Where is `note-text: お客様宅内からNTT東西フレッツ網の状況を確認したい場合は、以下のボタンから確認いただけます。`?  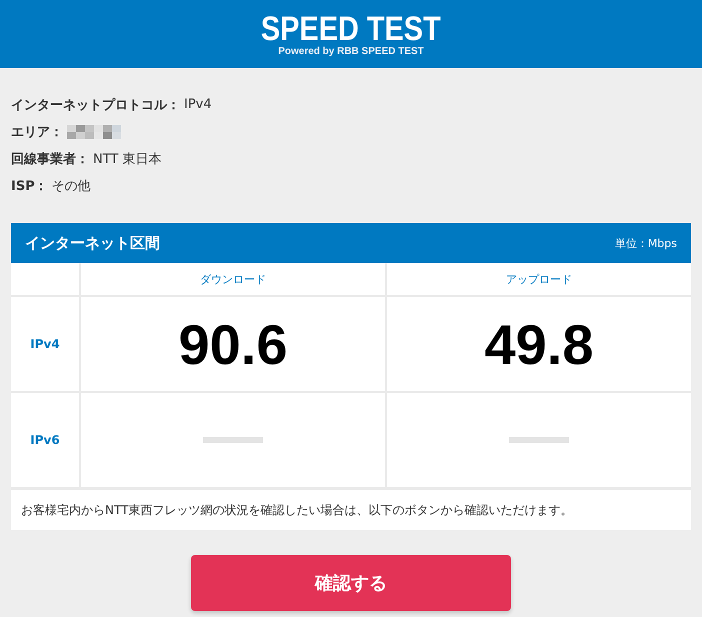 note-text: お客様宅内からNTT東西フレッツ網の状況を確認したい場合は、以下のボタンから確認いただけます。 is located at coordinates (351, 509).